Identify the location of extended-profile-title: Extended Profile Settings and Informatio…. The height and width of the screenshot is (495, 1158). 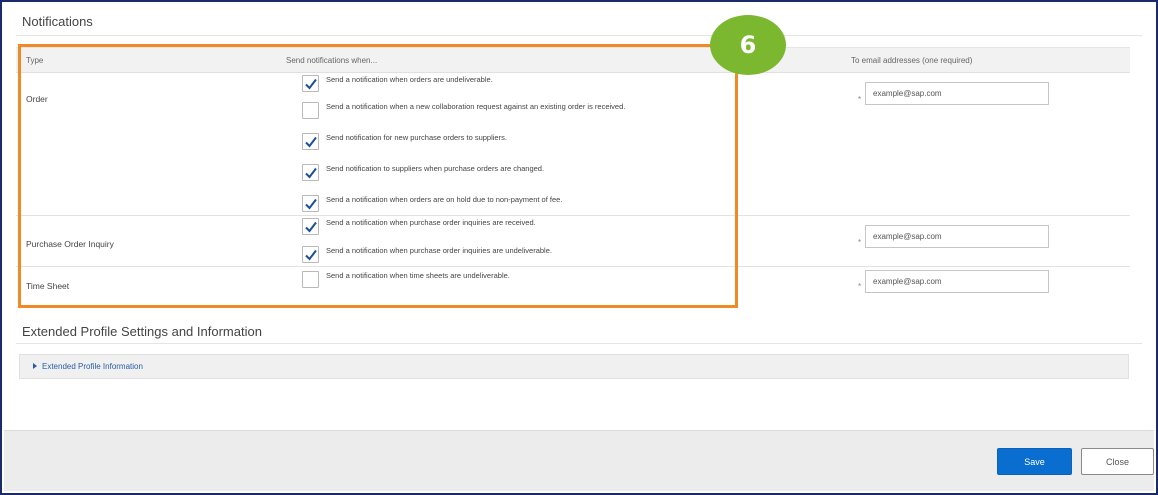
(142, 331).